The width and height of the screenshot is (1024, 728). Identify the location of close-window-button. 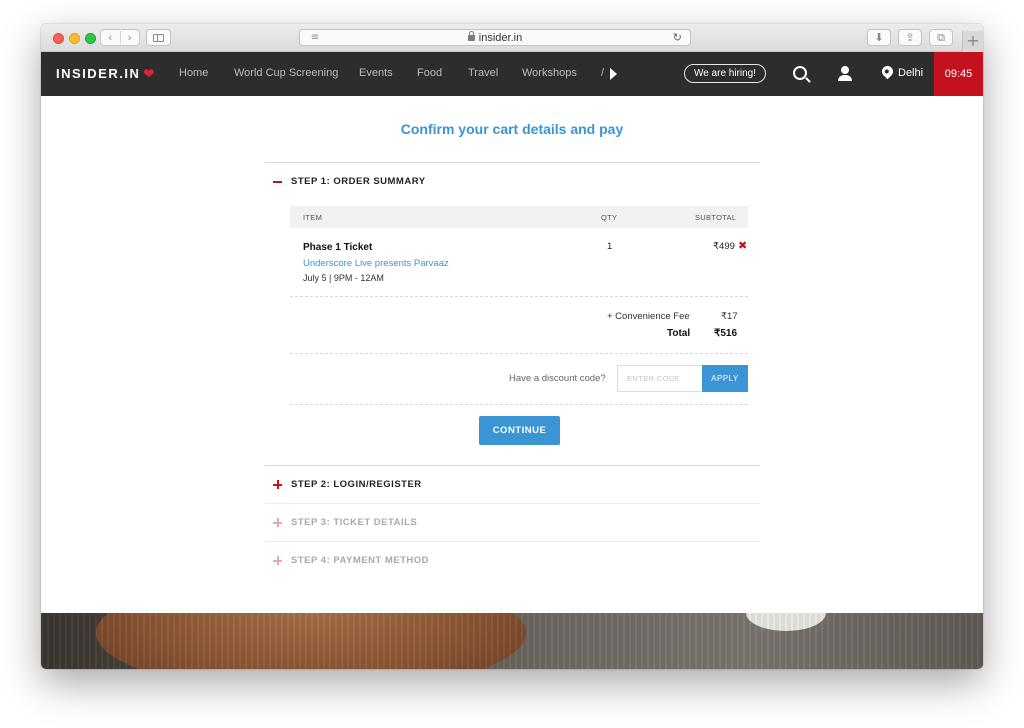
(58, 38).